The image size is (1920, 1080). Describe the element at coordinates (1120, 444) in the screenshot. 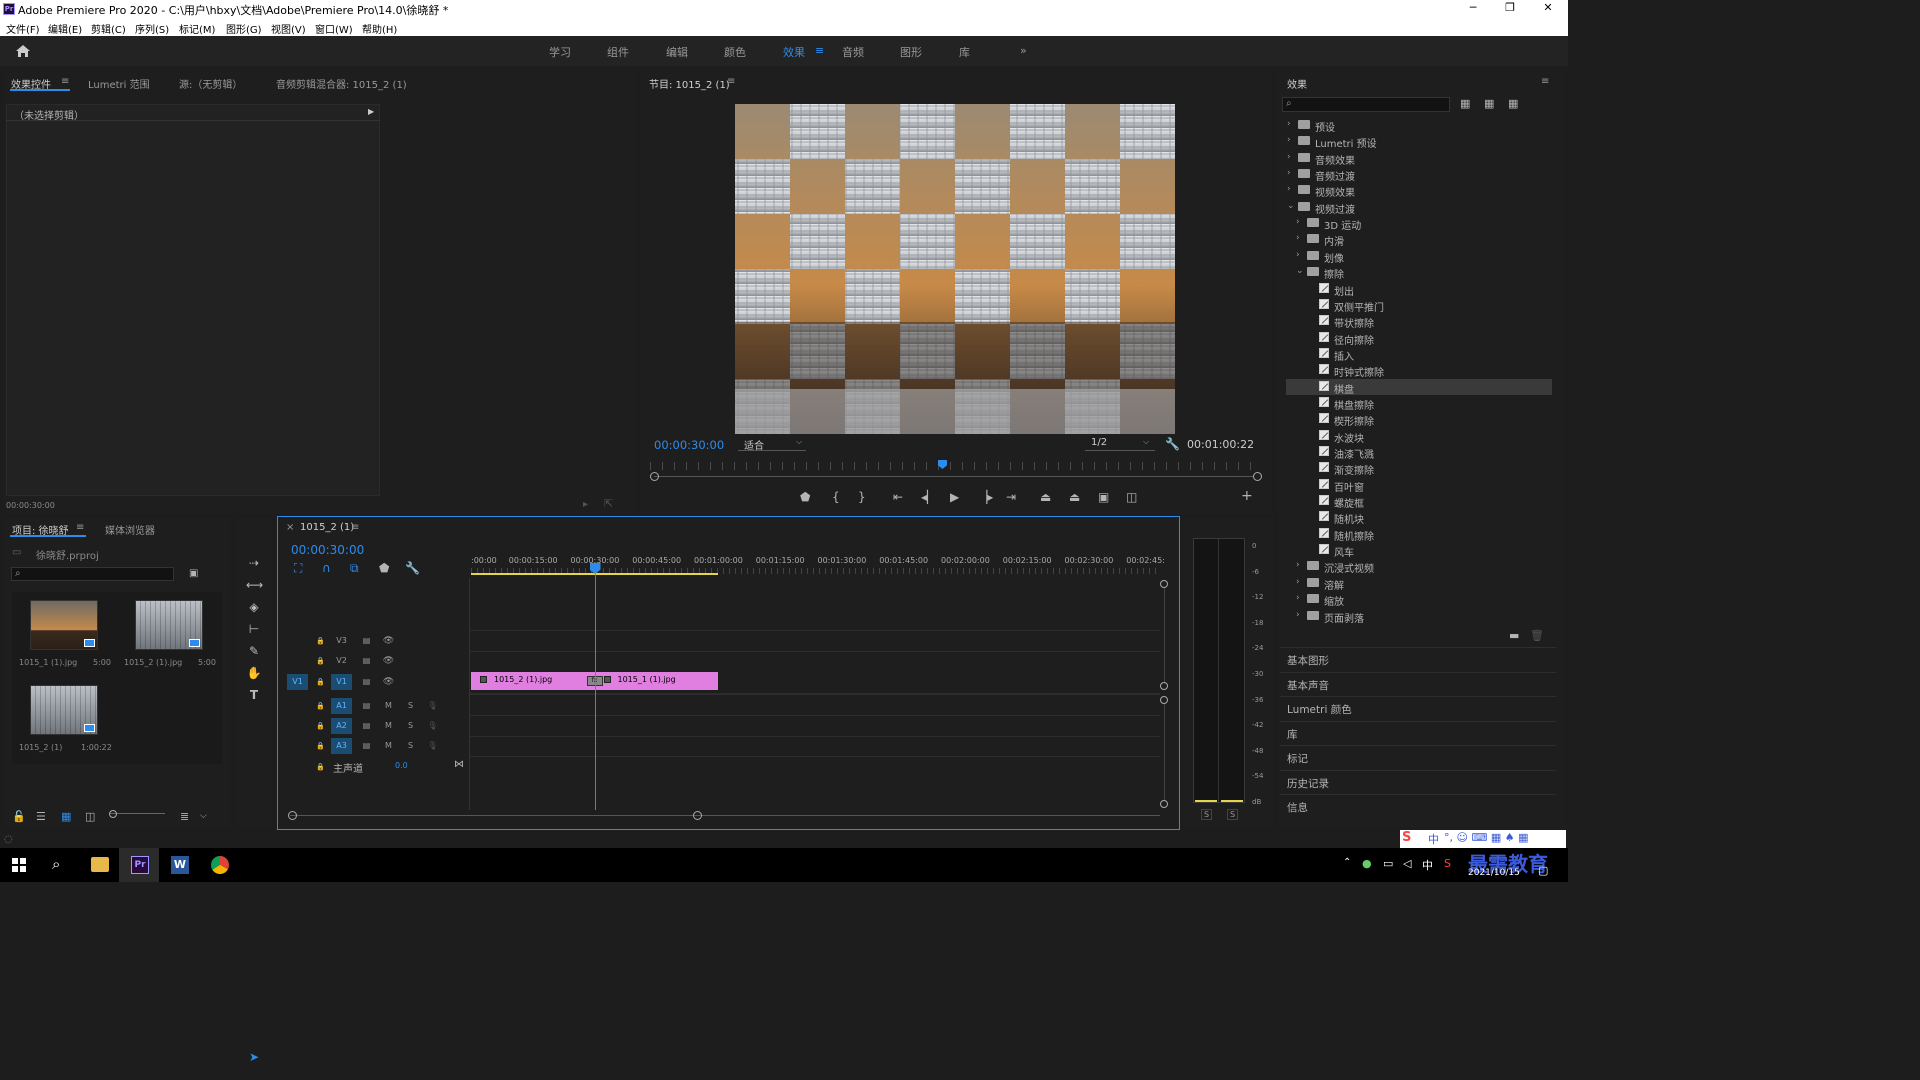

I see `resolution-dropdown: 1/2 ⌵` at that location.